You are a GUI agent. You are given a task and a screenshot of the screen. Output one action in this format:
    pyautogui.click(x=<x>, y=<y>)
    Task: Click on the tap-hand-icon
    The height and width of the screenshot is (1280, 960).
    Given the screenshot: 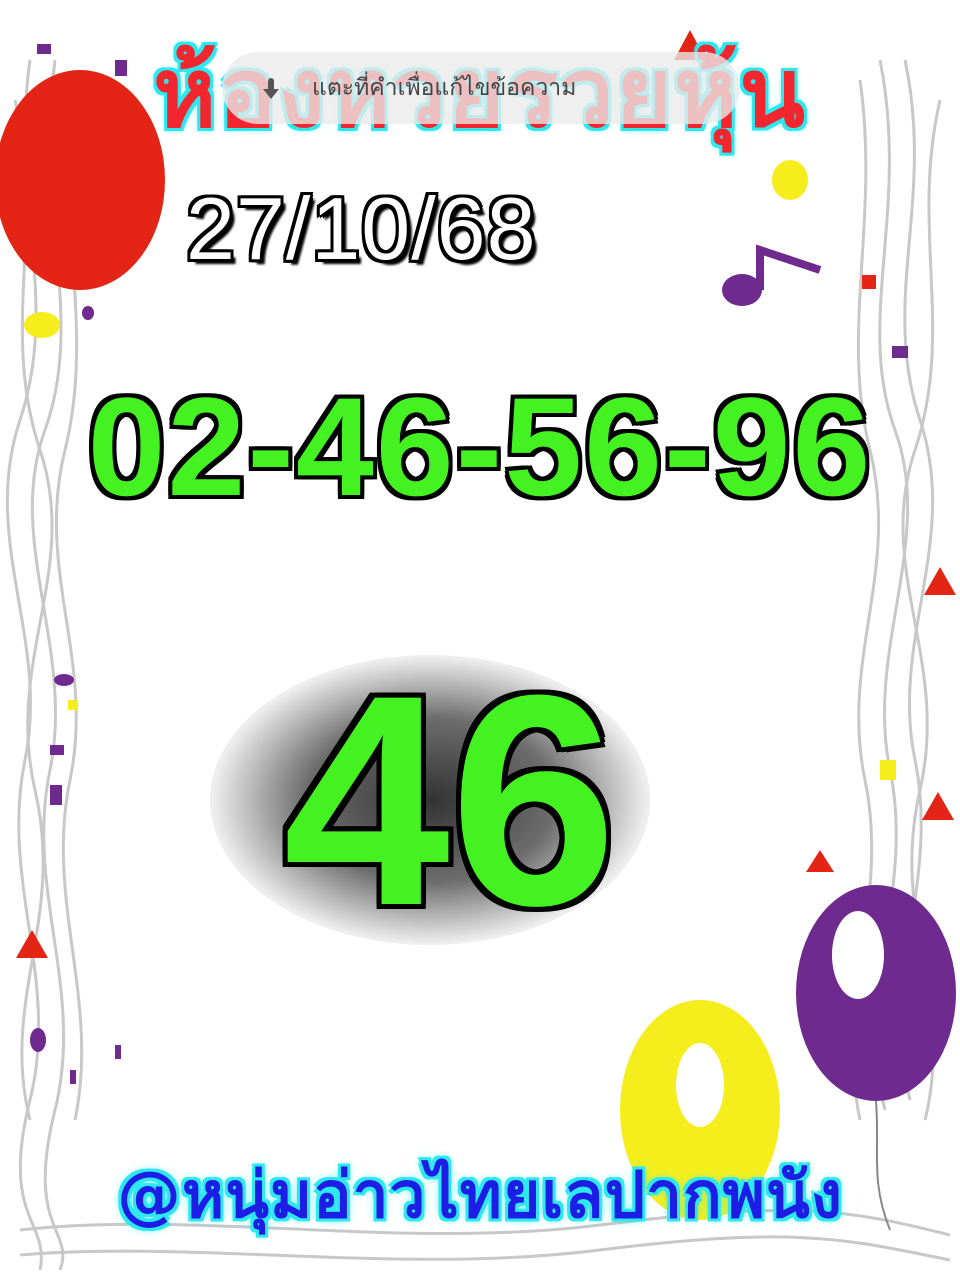 What is the action you would take?
    pyautogui.click(x=271, y=88)
    